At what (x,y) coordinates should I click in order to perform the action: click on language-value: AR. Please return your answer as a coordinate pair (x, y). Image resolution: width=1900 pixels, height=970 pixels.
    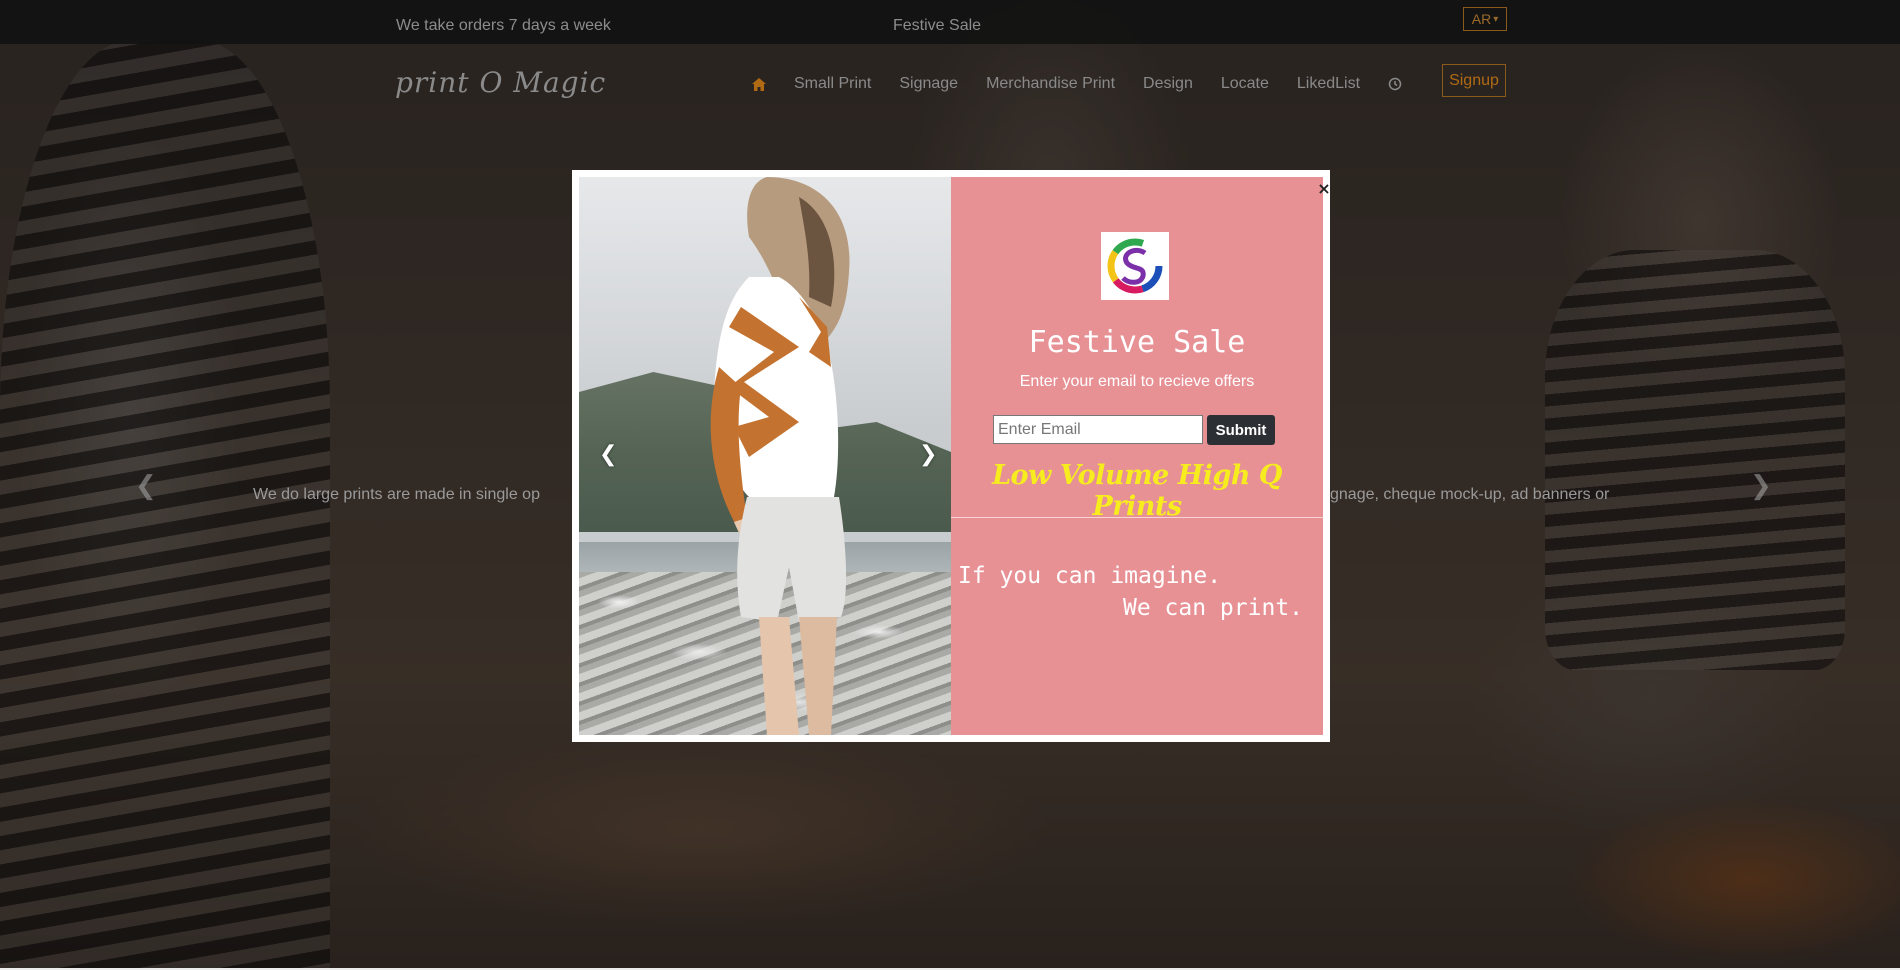
    Looking at the image, I should click on (1481, 19).